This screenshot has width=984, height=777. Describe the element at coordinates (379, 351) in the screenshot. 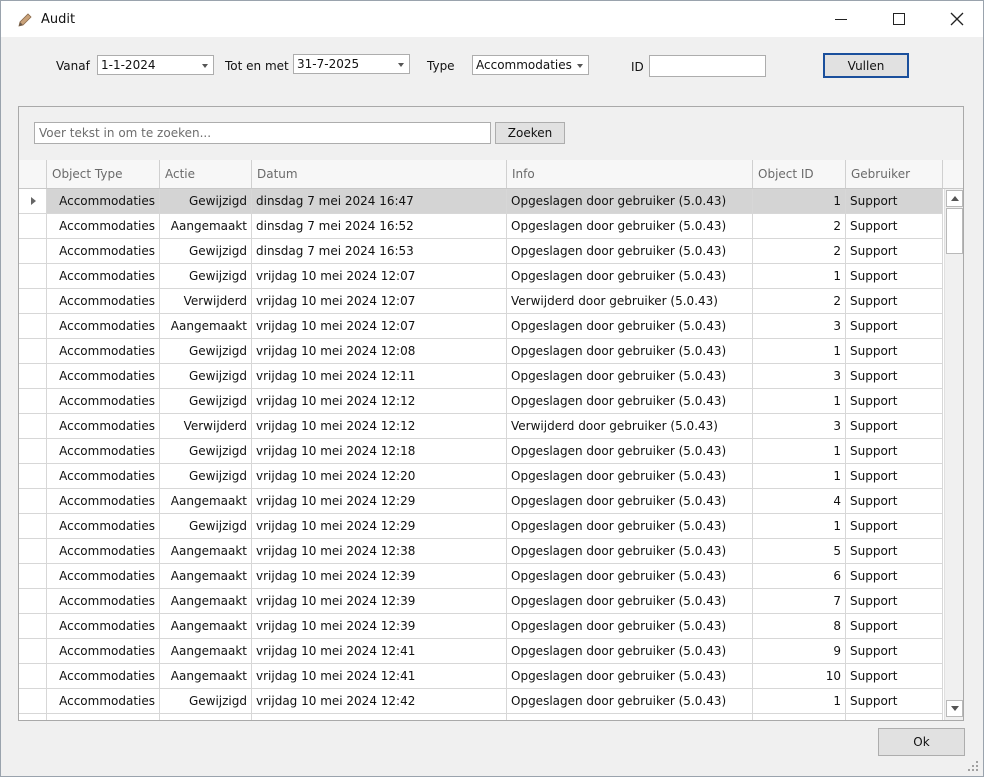

I see `cell-date: vrijdag 10 mei 2024 12:08` at that location.